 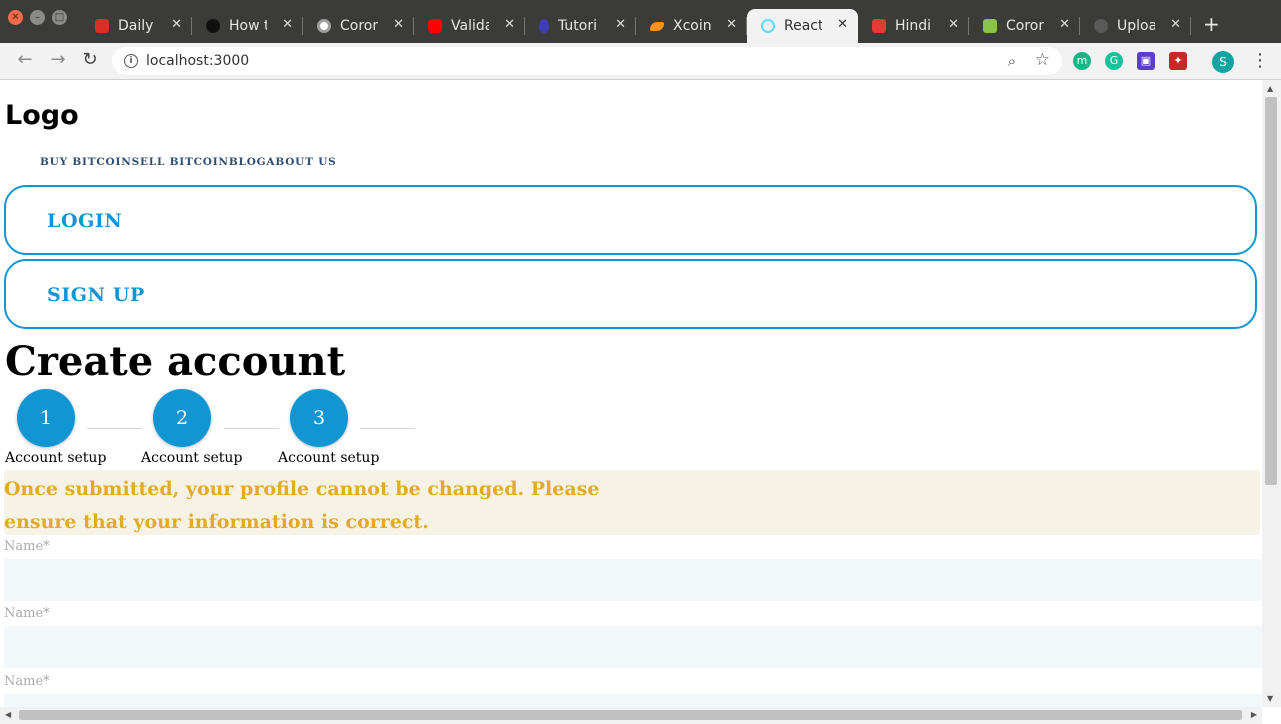 What do you see at coordinates (180, 162) in the screenshot?
I see `nav-sell-bitcoin: SELL BITCOIN` at bounding box center [180, 162].